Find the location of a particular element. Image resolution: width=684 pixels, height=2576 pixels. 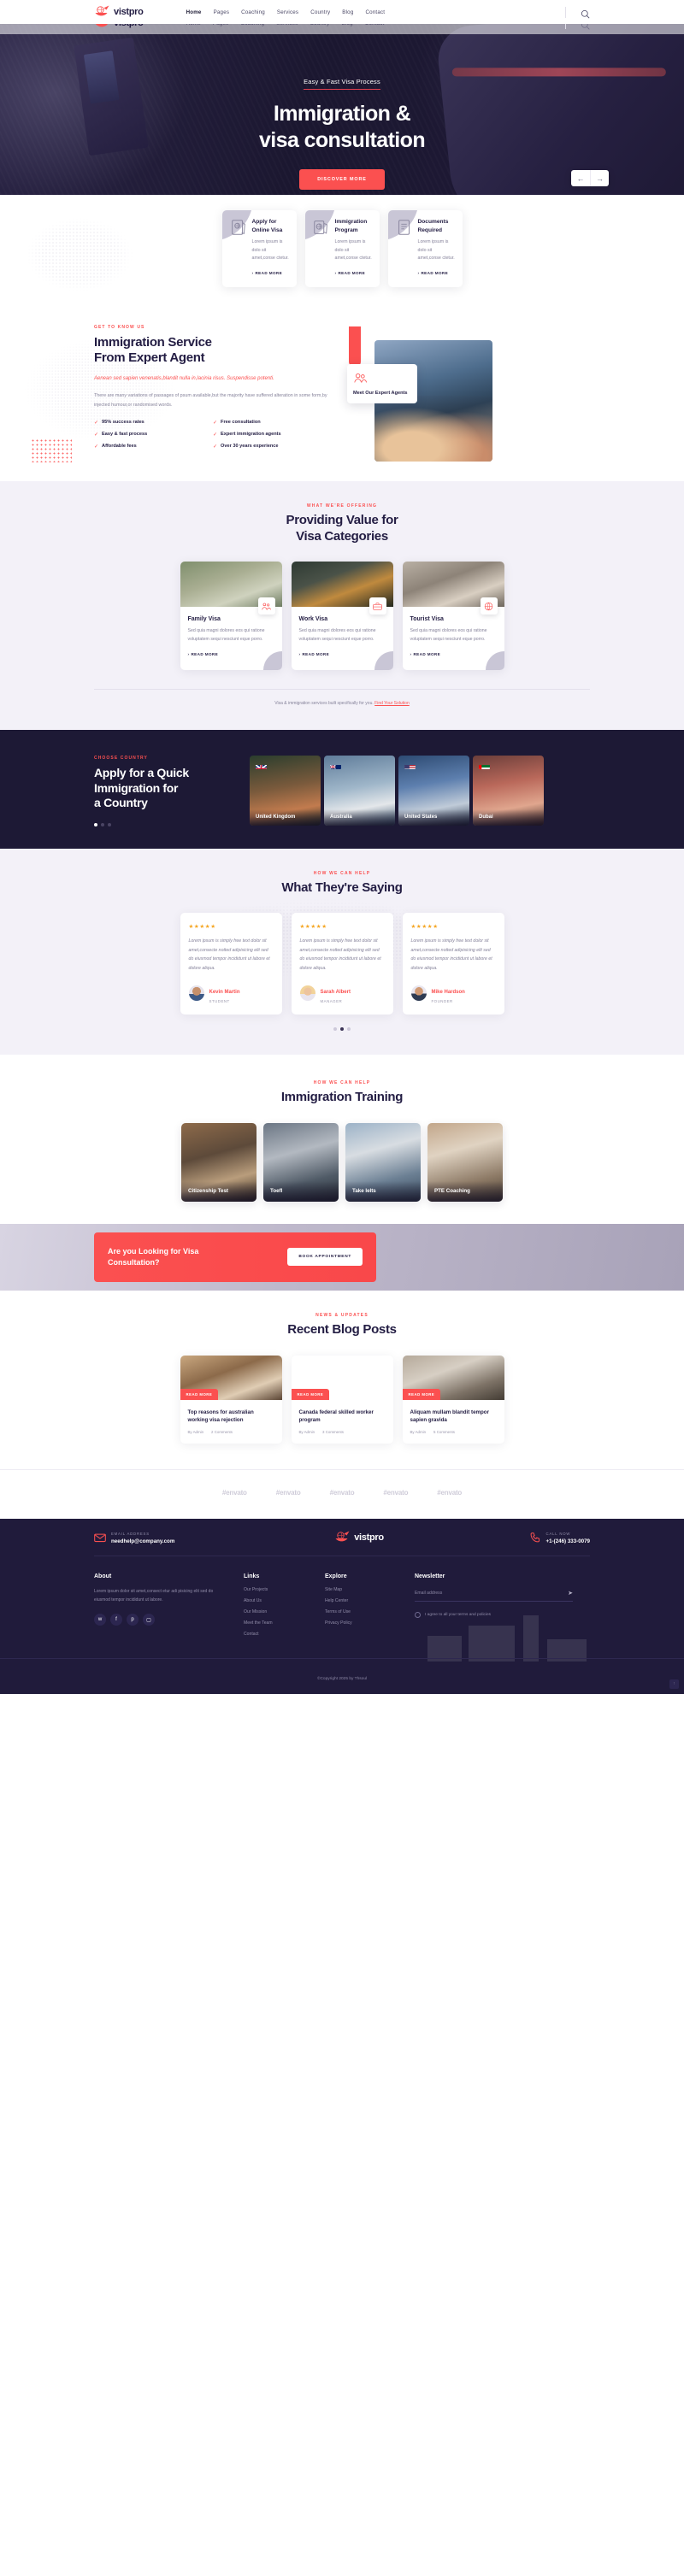

testimonials-header: HOW WE CAN HELP What They're Saying is located at coordinates (342, 884).